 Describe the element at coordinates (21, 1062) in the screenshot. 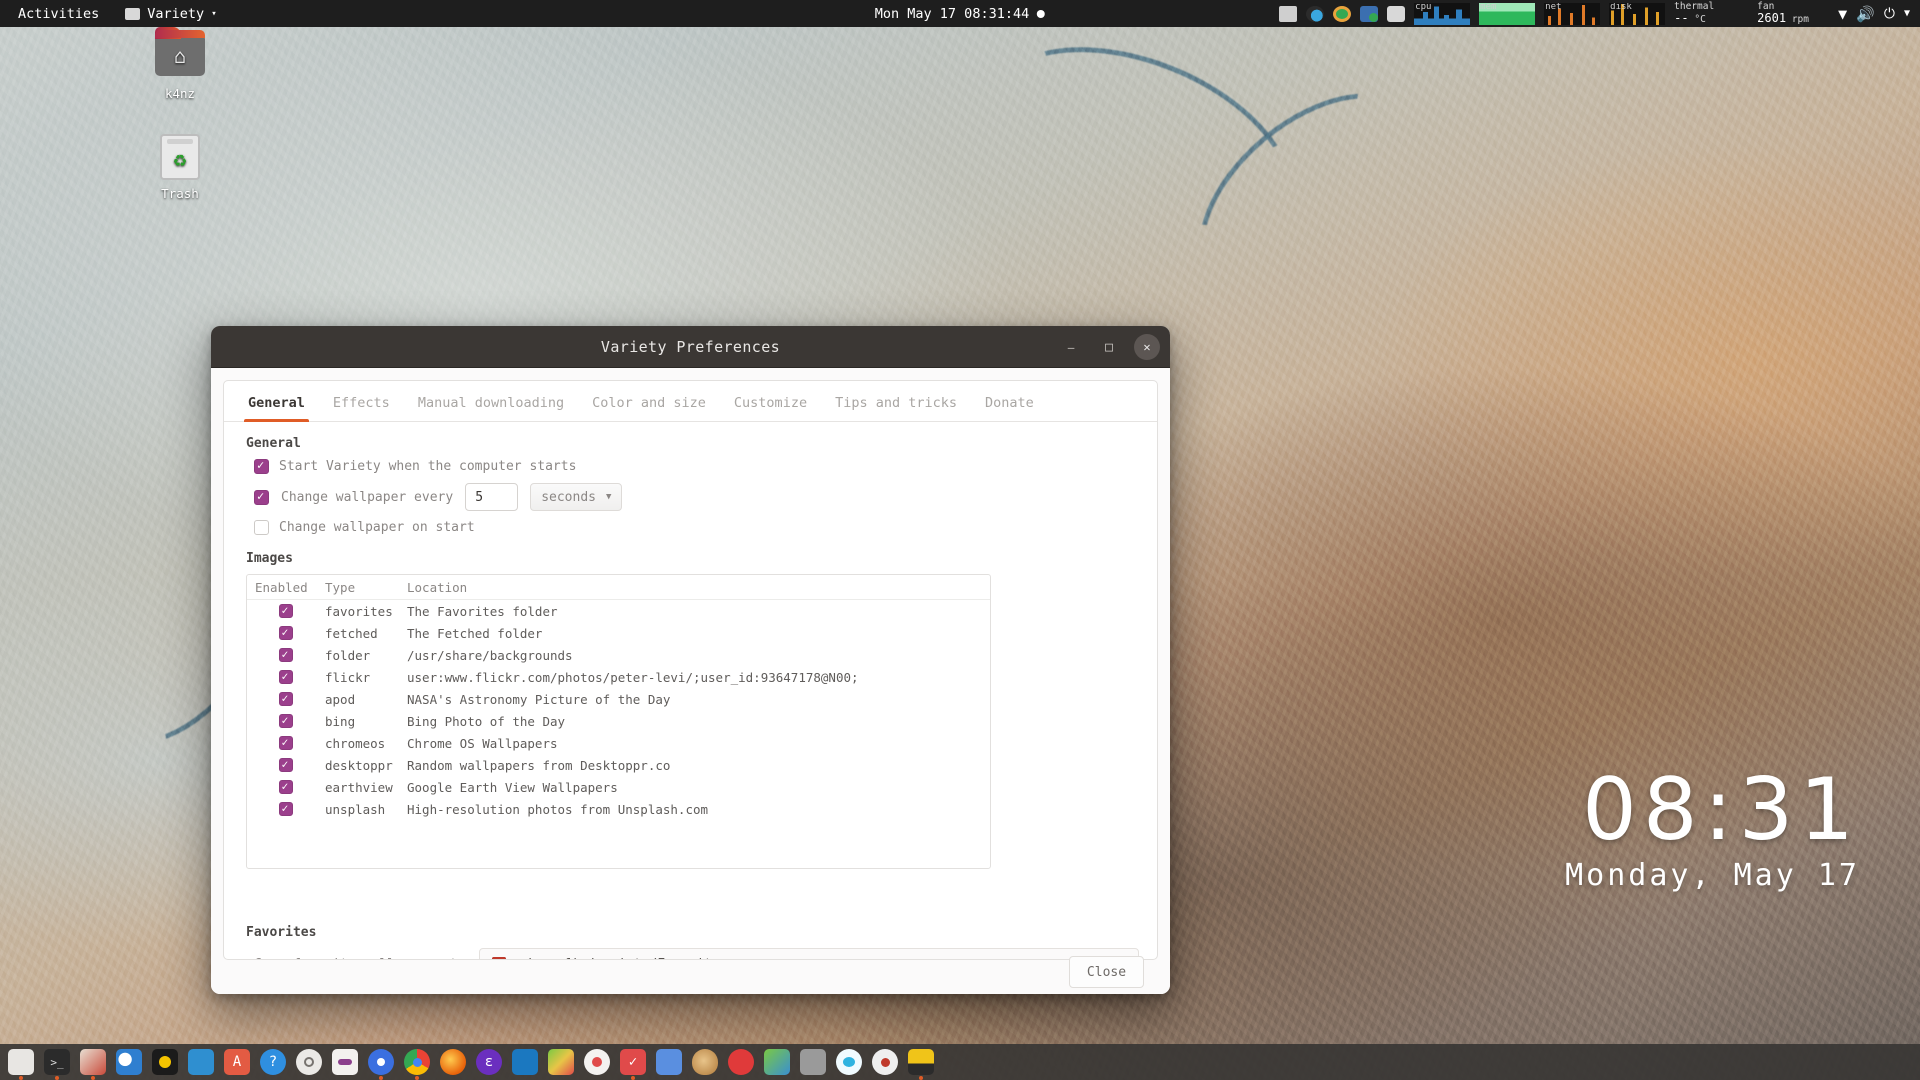

I see `dock-item-files` at that location.